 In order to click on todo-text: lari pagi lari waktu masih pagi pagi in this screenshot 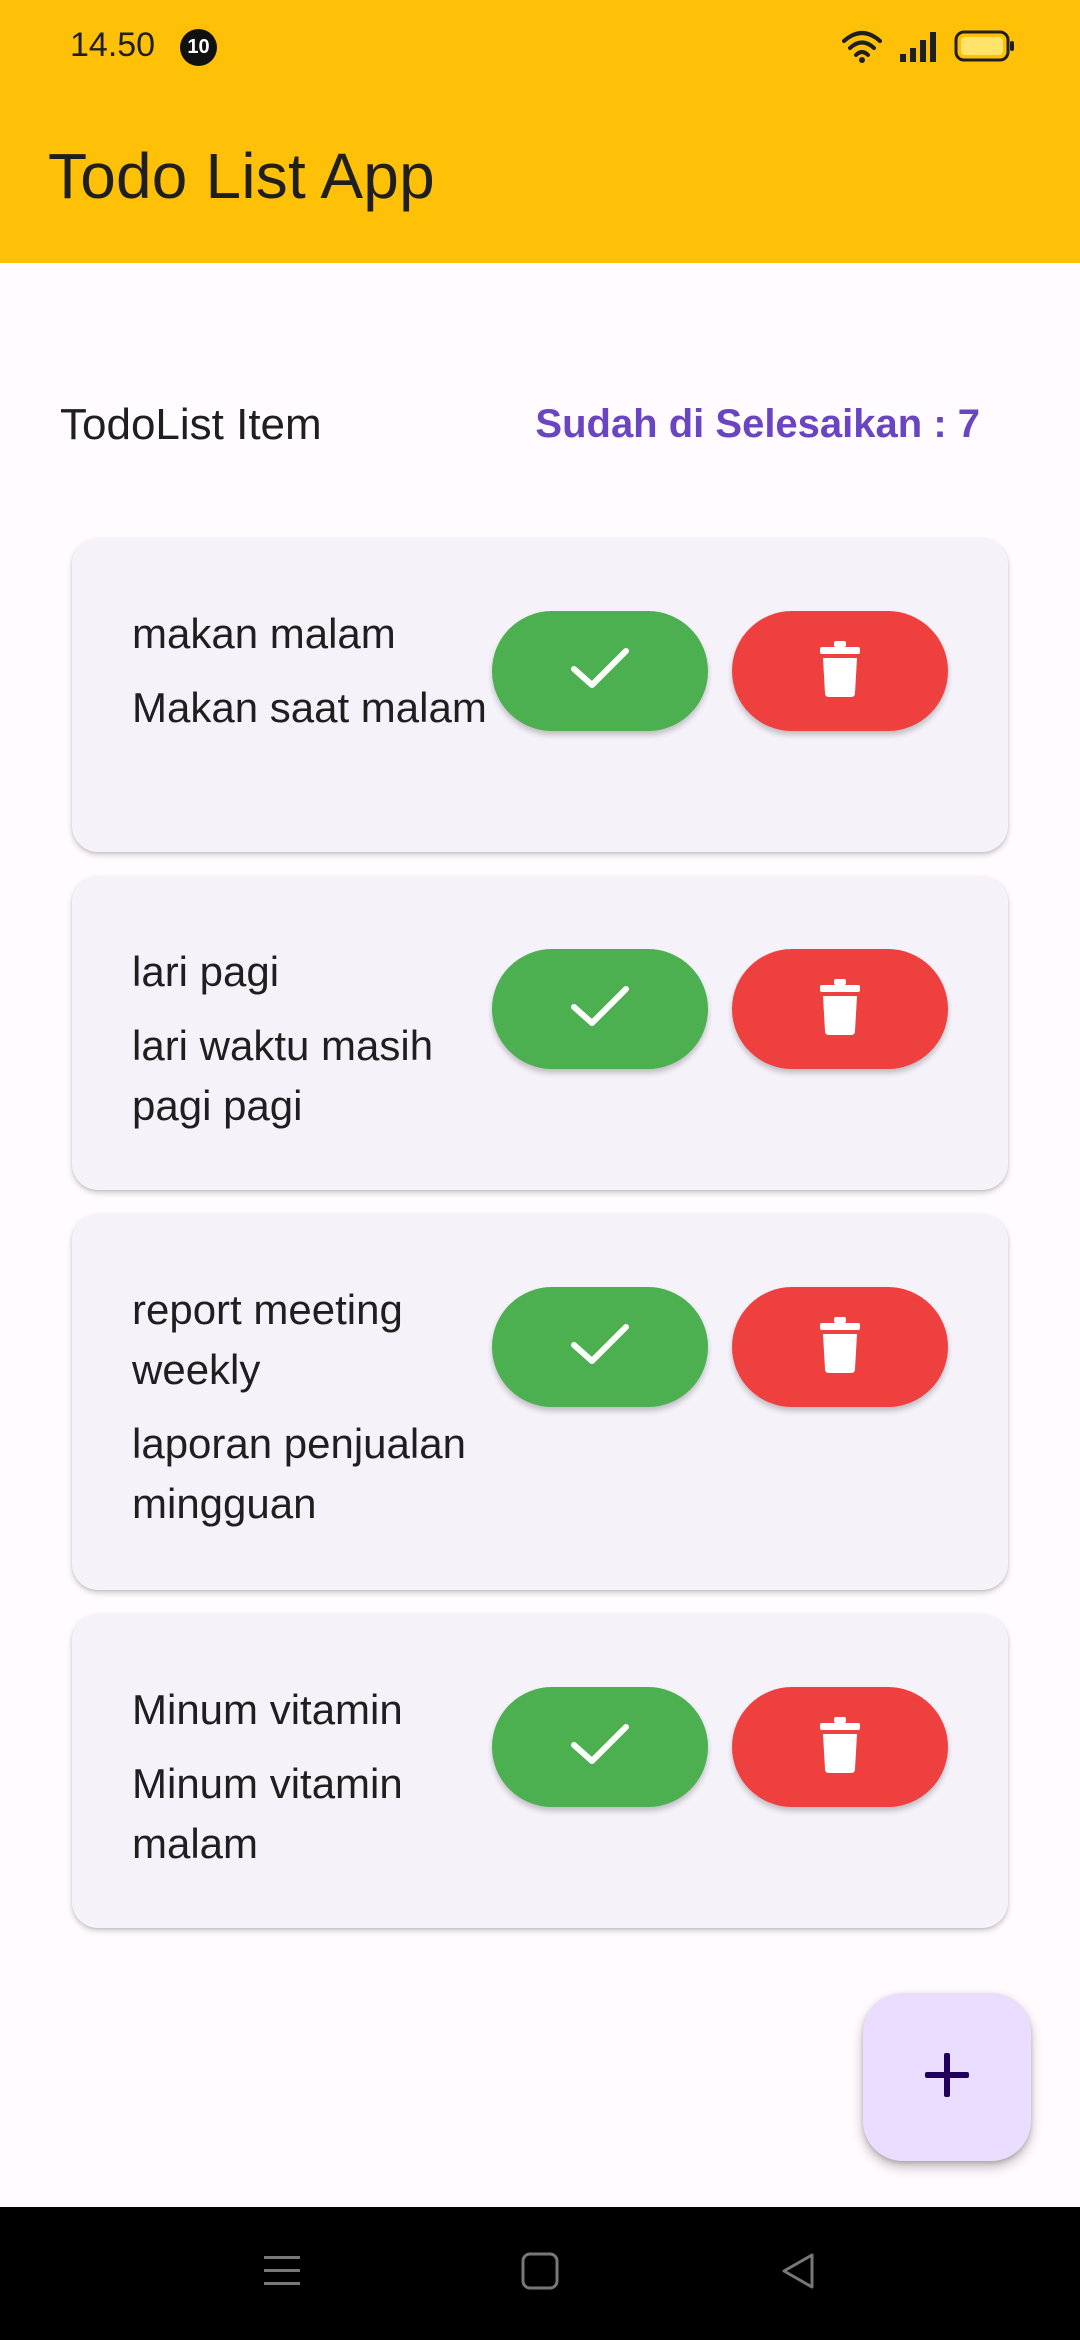, I will do `click(322, 1039)`.